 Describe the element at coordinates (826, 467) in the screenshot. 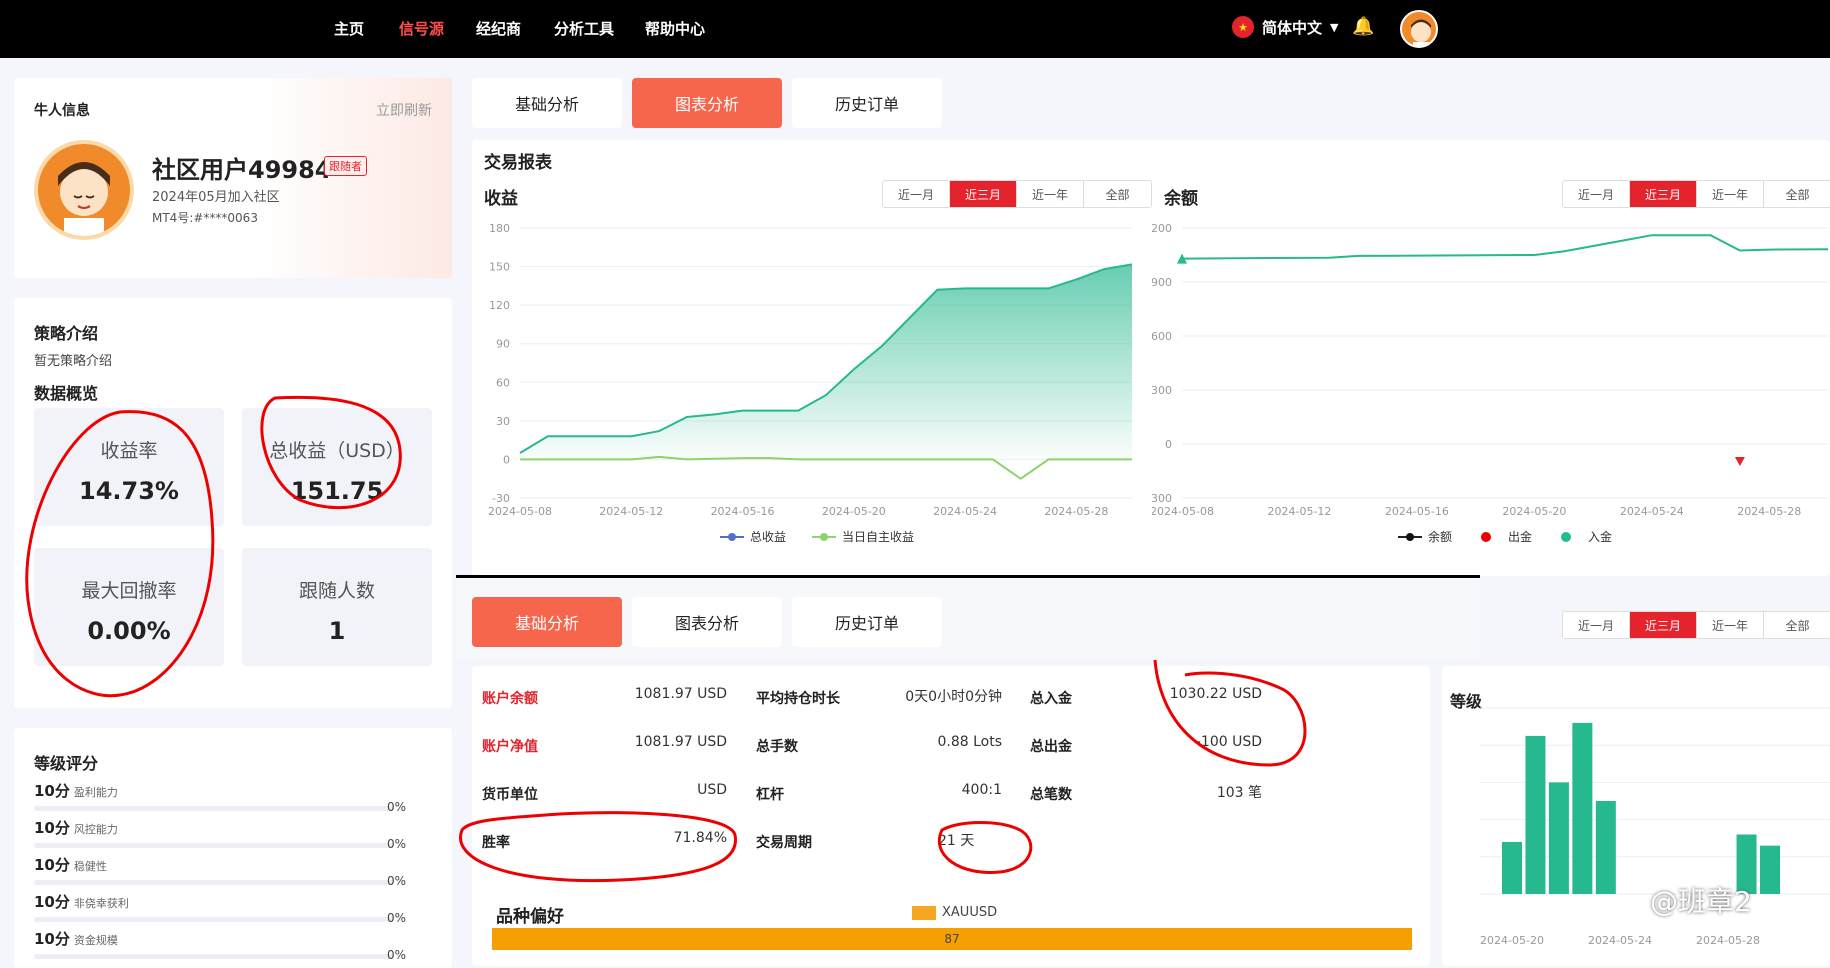

I see `series-line` at that location.